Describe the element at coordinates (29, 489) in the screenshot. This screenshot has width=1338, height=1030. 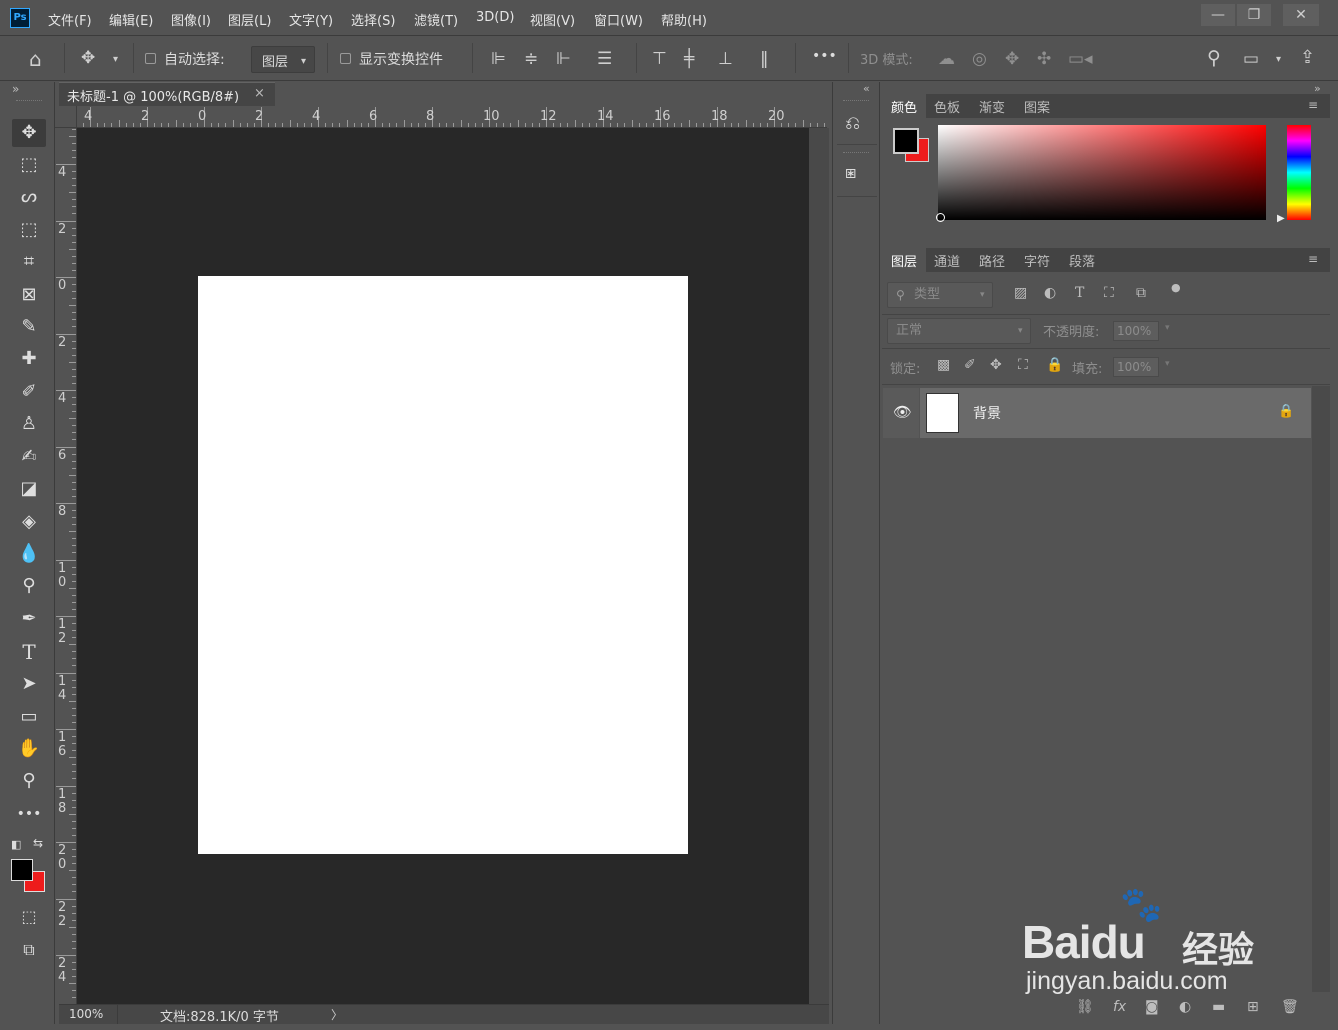
I see `eraser-icon: ◪` at that location.